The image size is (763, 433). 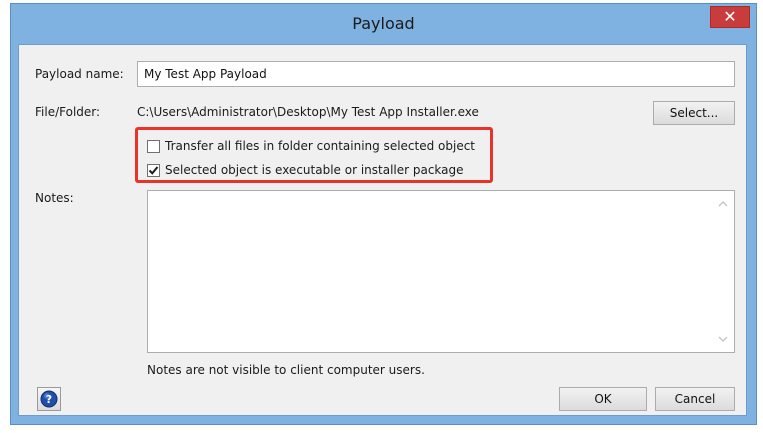 I want to click on cancel-button: Cancel, so click(x=695, y=399).